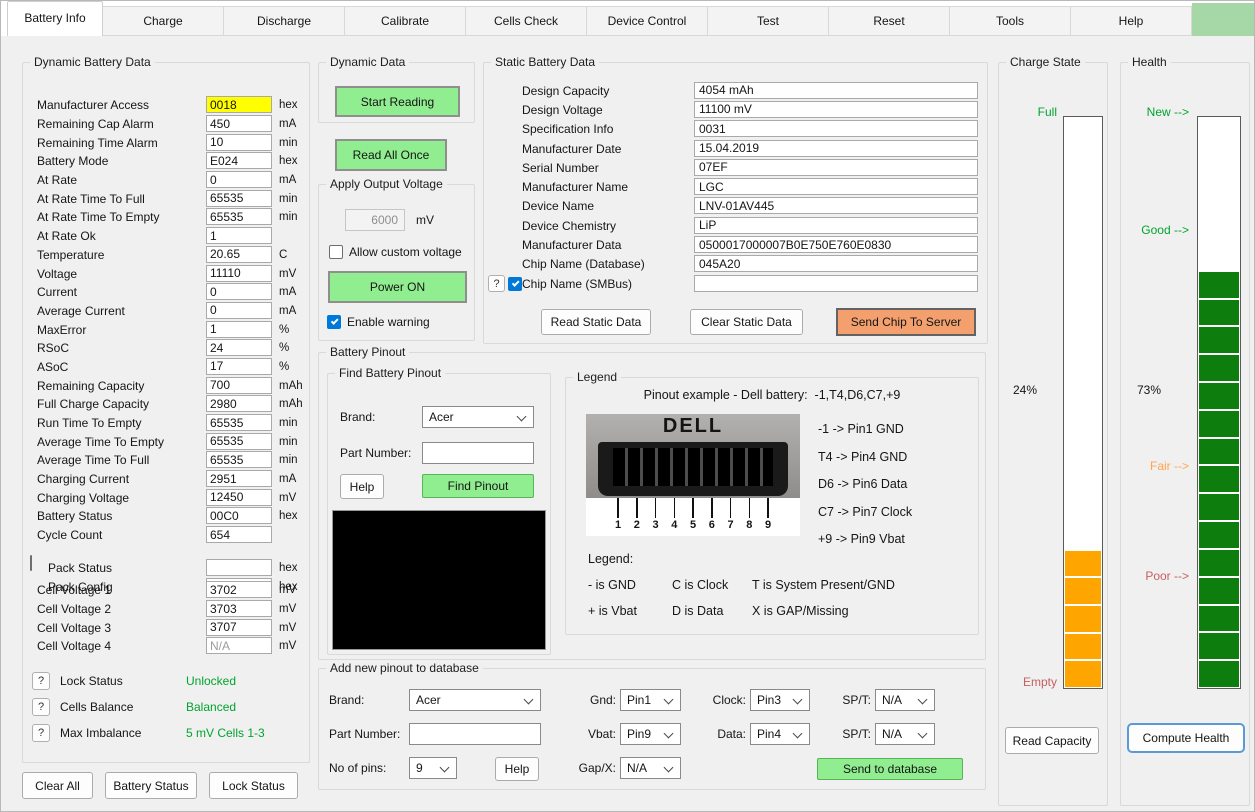  Describe the element at coordinates (239, 254) in the screenshot. I see `field-value-input: 20.65` at that location.